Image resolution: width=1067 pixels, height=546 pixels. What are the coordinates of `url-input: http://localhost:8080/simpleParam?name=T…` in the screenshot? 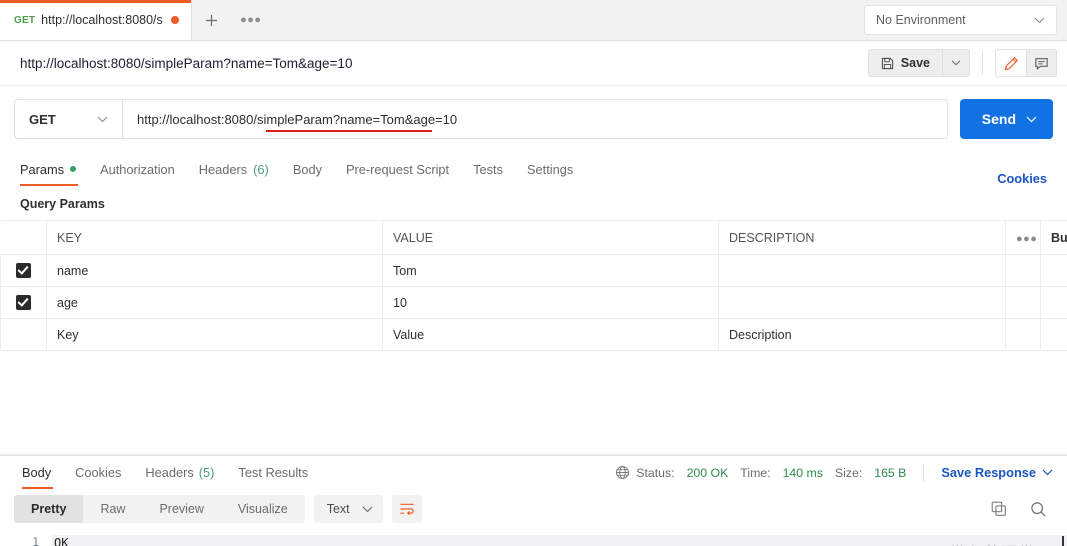 It's located at (535, 119).